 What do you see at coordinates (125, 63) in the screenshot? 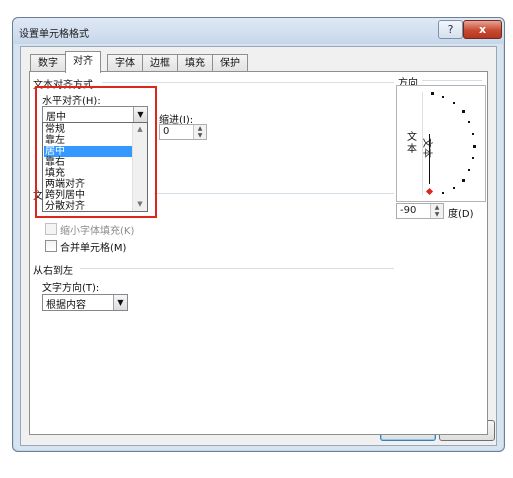
I see `tab-font: 字体` at bounding box center [125, 63].